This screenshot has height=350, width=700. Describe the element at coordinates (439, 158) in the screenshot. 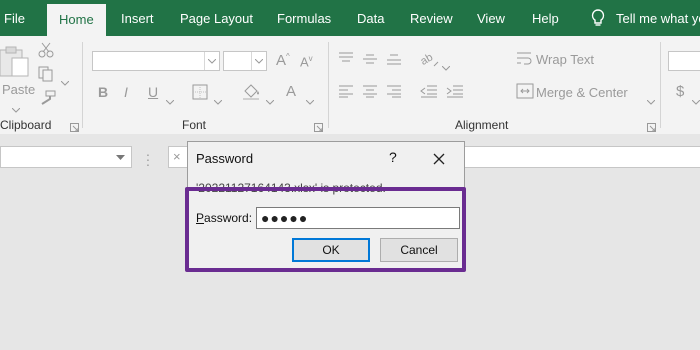

I see `close-icon` at that location.